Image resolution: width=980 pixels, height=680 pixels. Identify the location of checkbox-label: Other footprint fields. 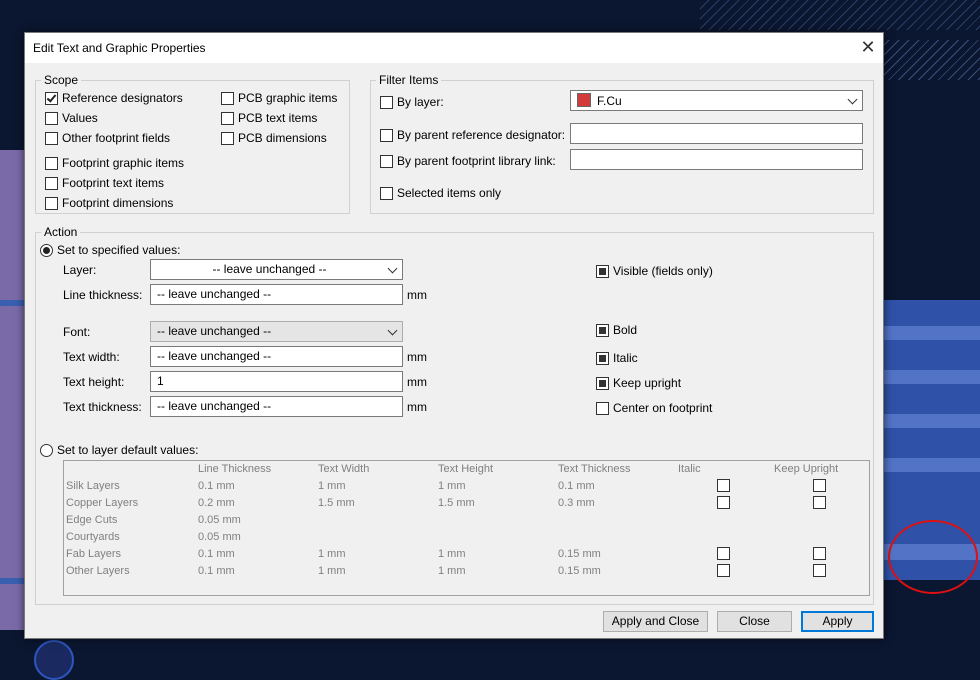
(116, 138).